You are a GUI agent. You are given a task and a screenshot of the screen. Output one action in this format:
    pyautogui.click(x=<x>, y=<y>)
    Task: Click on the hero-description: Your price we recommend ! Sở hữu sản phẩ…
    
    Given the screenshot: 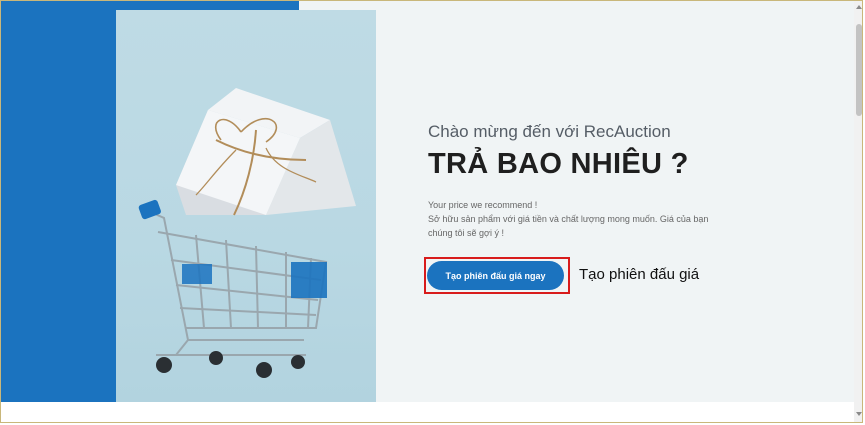 What is the action you would take?
    pyautogui.click(x=573, y=219)
    